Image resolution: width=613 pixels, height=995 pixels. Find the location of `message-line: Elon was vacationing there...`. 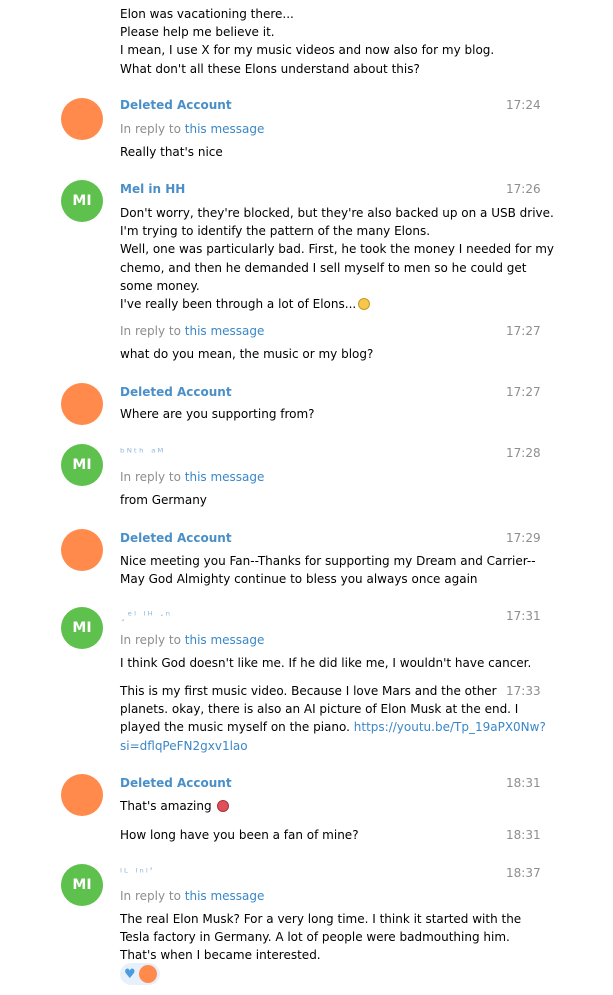

message-line: Elon was vacationing there... is located at coordinates (207, 14).